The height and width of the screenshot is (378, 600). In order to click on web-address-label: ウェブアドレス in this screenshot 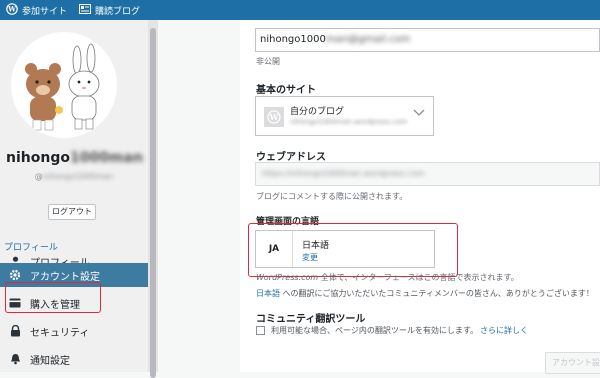, I will do `click(291, 157)`.